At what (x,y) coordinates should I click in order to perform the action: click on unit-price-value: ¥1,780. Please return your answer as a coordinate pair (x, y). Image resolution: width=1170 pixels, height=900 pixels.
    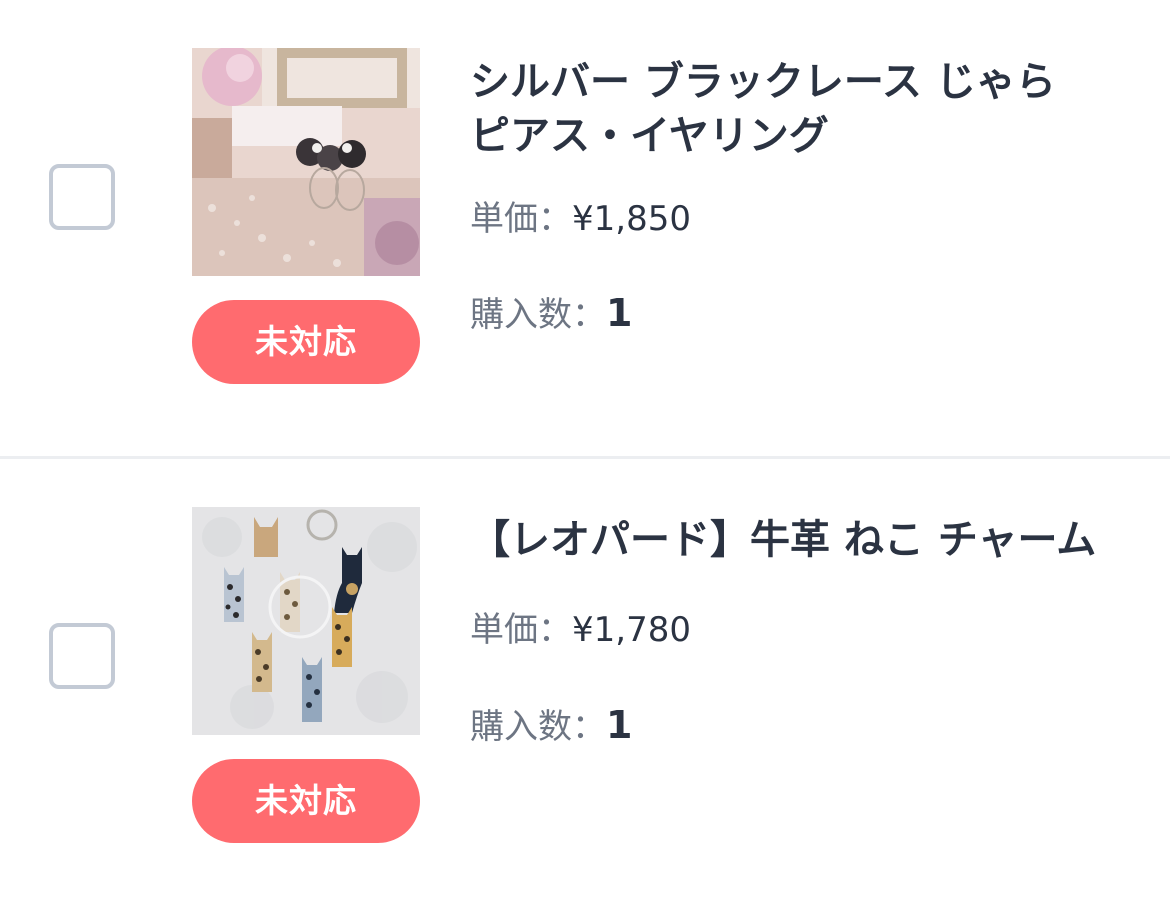
    Looking at the image, I should click on (631, 630).